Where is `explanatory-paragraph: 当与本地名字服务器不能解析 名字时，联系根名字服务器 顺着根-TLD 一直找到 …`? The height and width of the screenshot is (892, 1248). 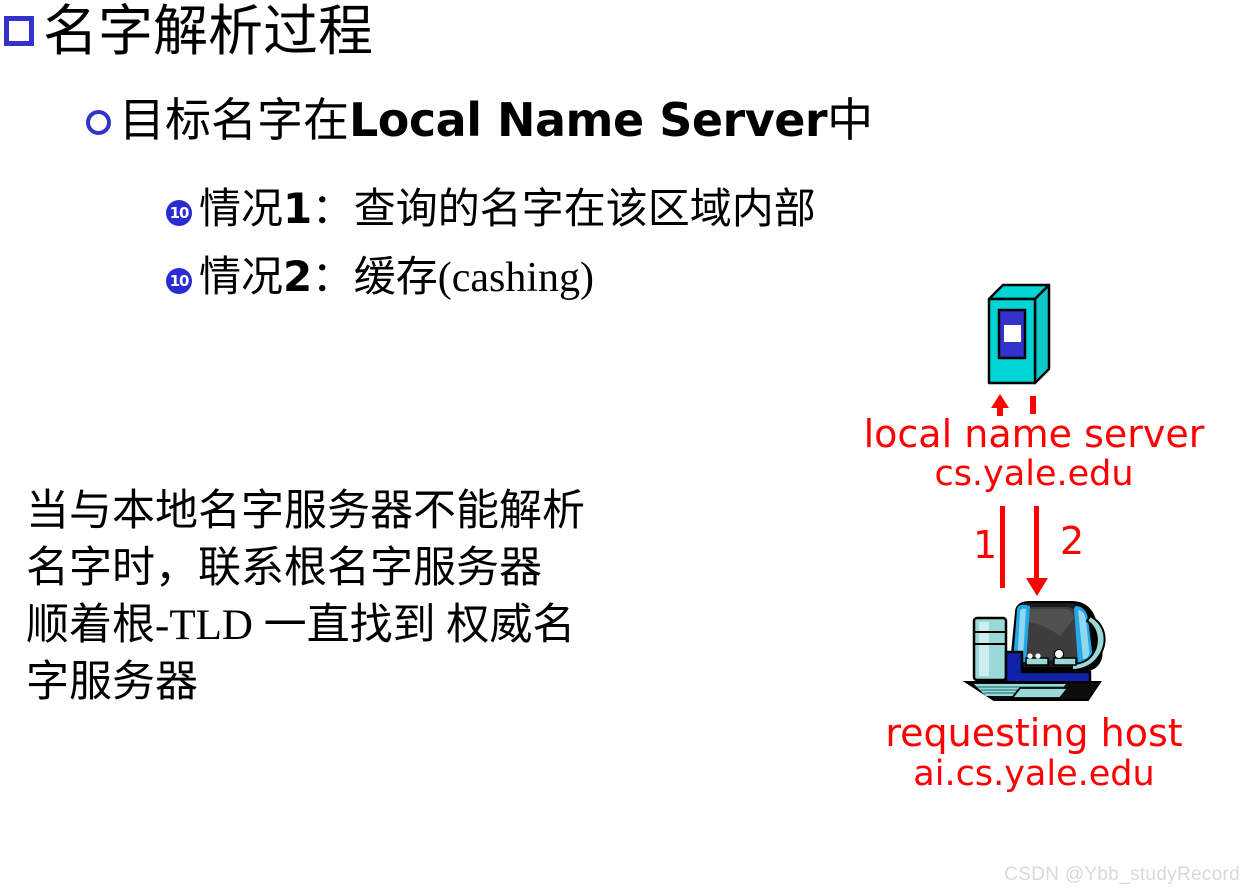 explanatory-paragraph: 当与本地名字服务器不能解析 名字时，联系根名字服务器 顺着根-TLD 一直找到 … is located at coordinates (305, 597).